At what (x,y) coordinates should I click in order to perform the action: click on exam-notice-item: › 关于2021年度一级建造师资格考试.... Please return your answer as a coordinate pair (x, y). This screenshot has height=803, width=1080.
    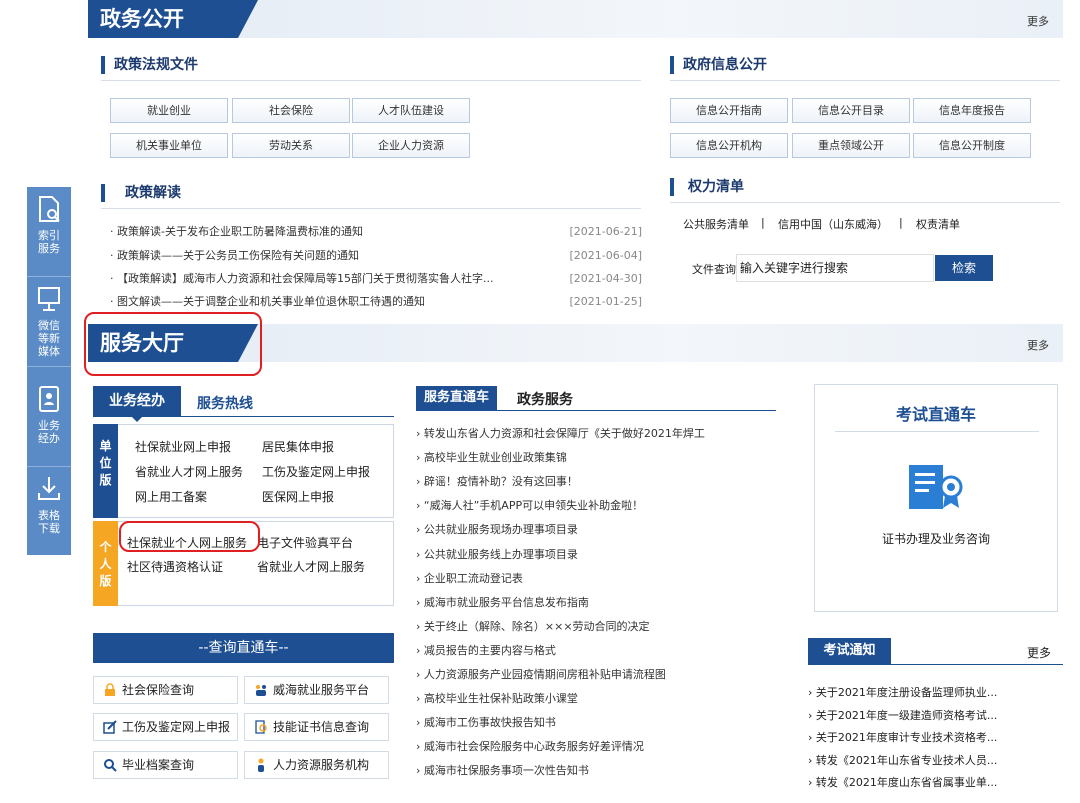
    Looking at the image, I should click on (902, 715).